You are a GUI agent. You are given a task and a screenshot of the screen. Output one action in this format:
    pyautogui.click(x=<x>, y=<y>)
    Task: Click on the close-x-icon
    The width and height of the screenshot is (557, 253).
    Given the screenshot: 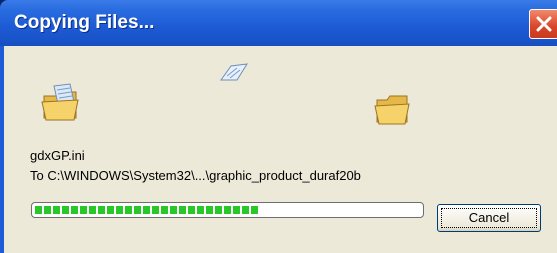 What is the action you would take?
    pyautogui.click(x=544, y=24)
    